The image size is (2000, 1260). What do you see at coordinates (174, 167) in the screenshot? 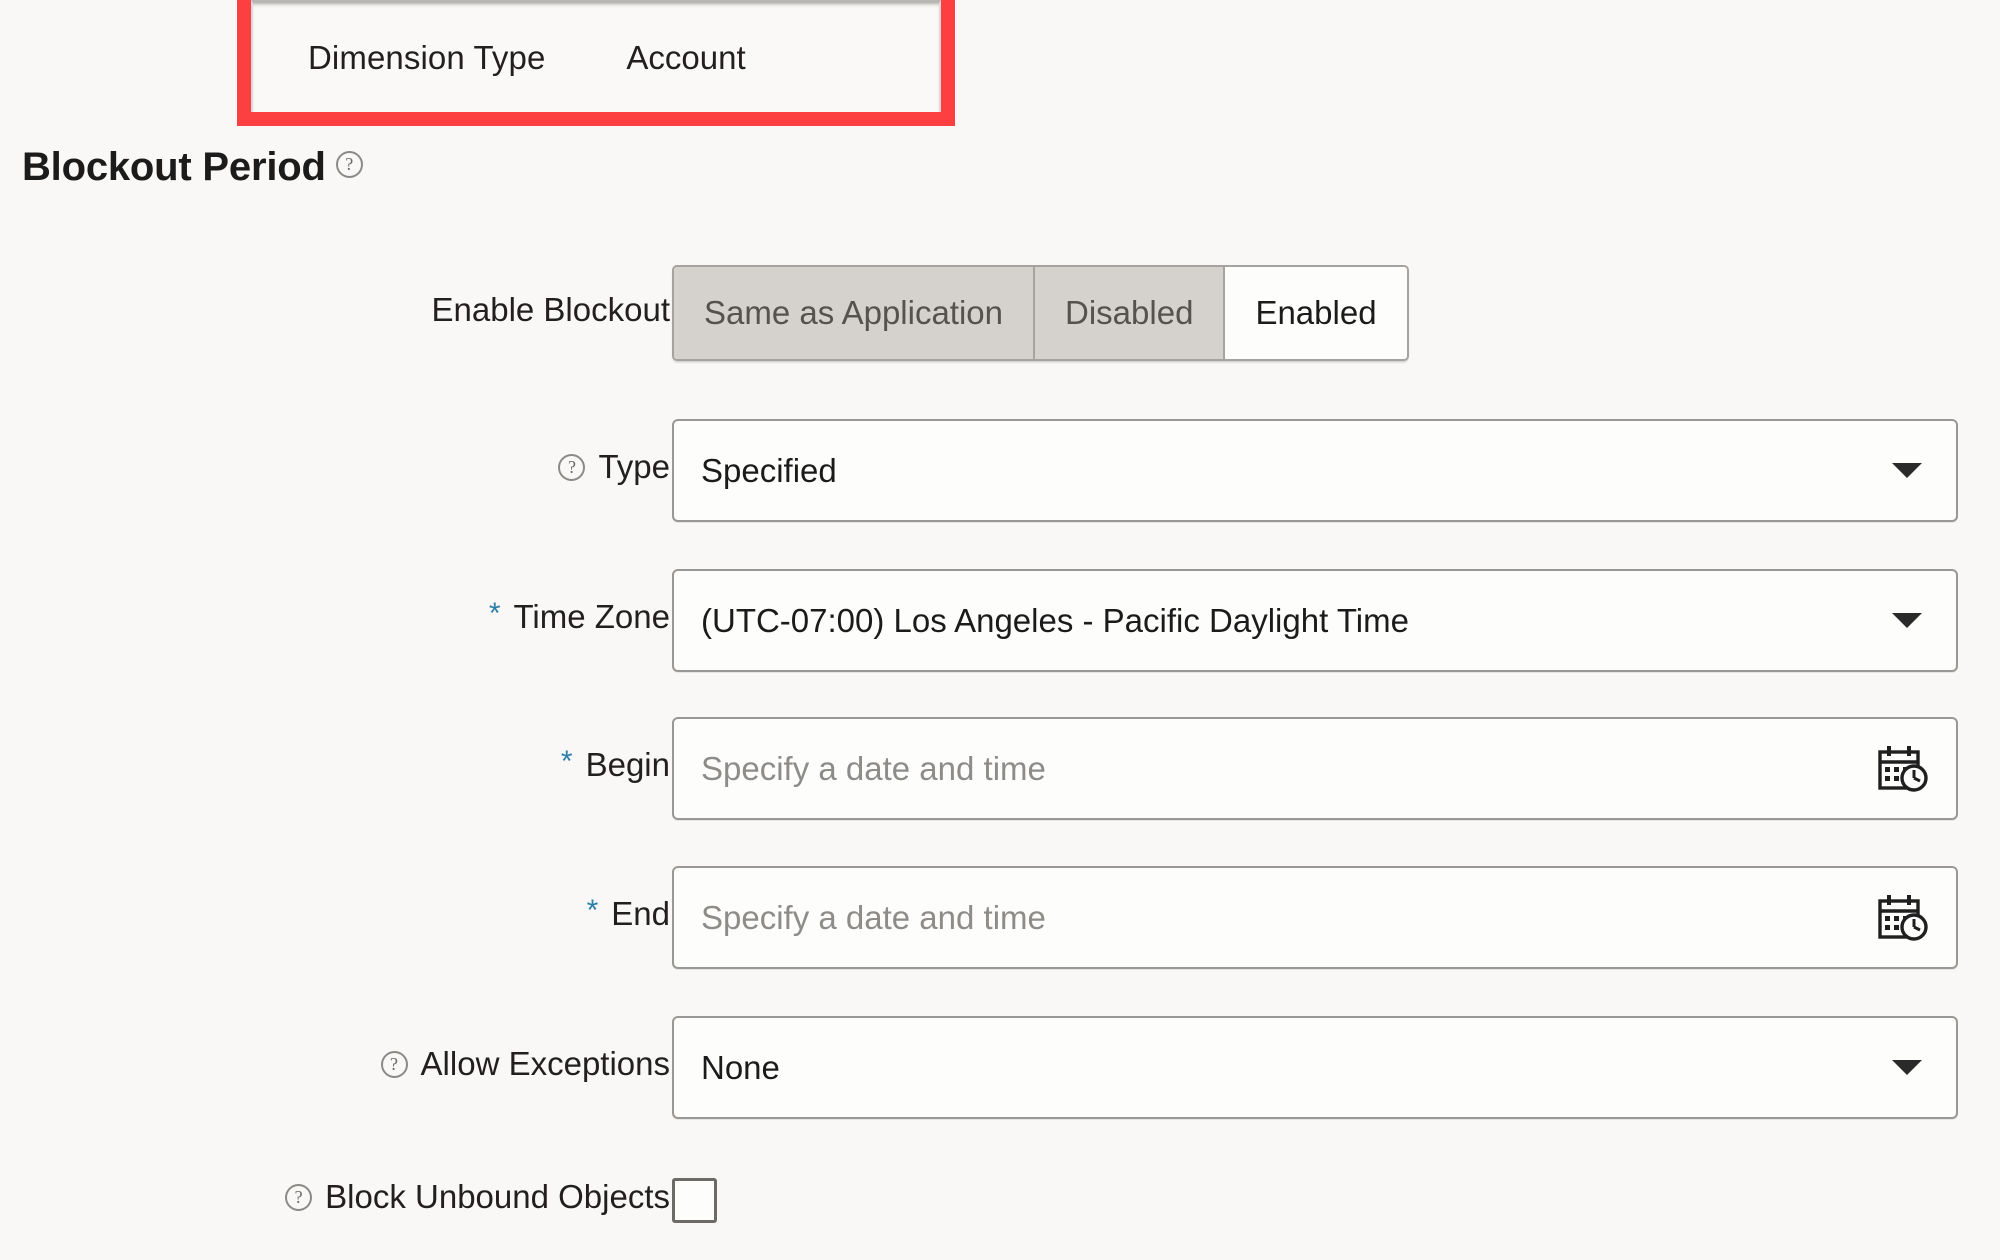
I see `section-title: Blockout Period` at bounding box center [174, 167].